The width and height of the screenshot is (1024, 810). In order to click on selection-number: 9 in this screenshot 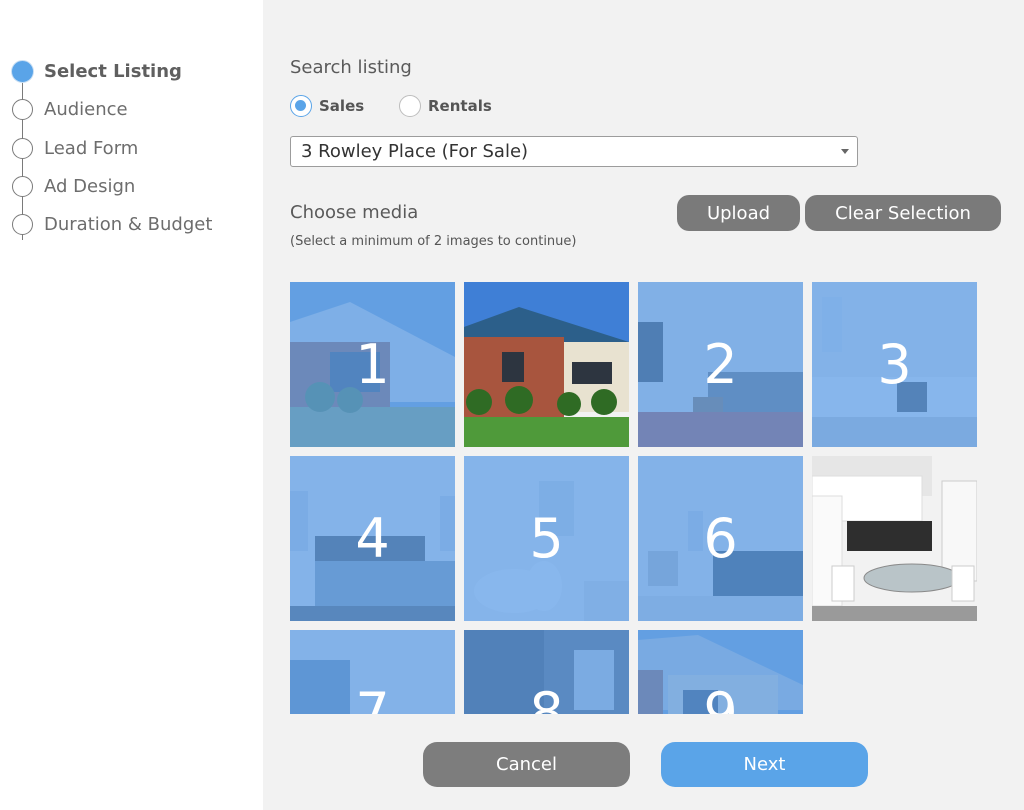, I will do `click(720, 697)`.